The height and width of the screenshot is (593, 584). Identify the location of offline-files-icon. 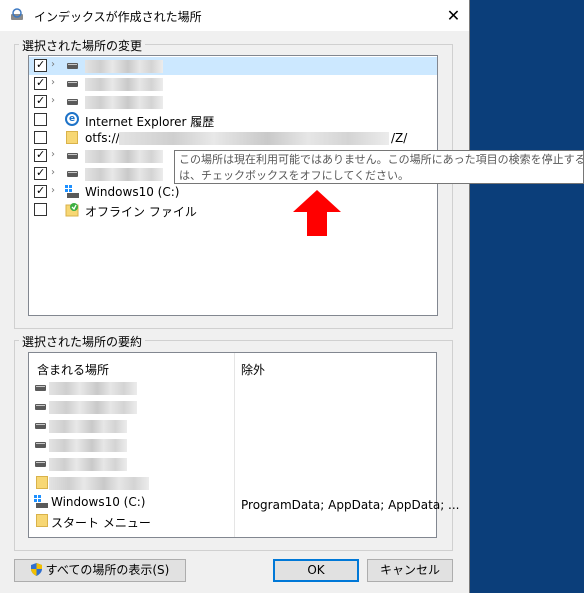
(72, 210).